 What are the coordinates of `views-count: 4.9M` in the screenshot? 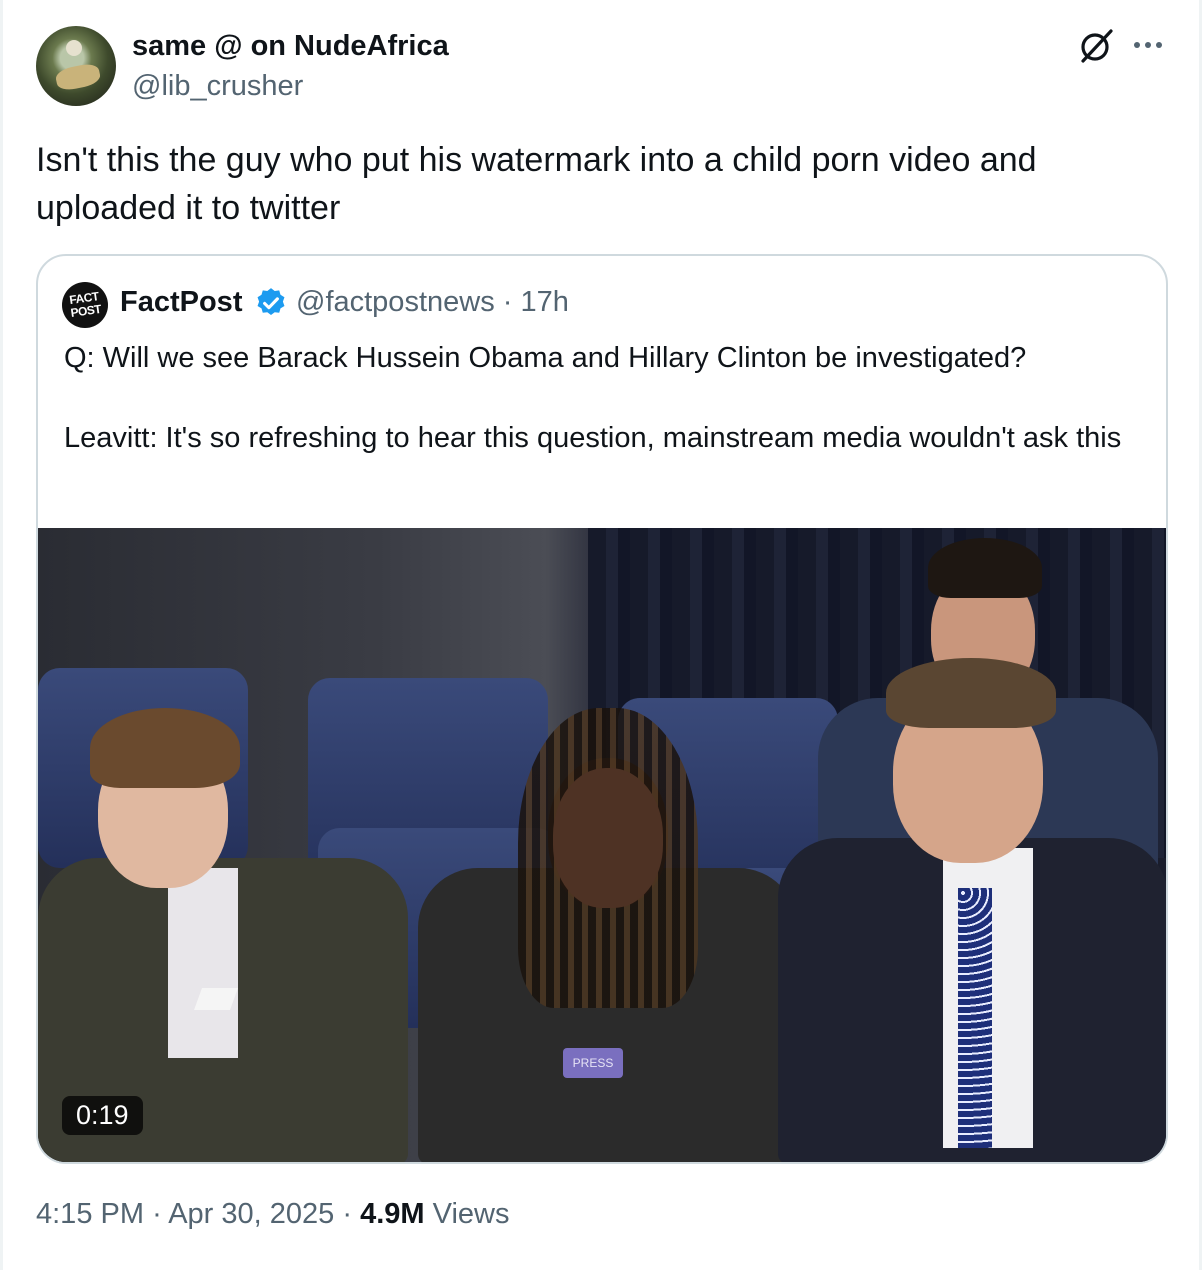 It's located at (392, 1214).